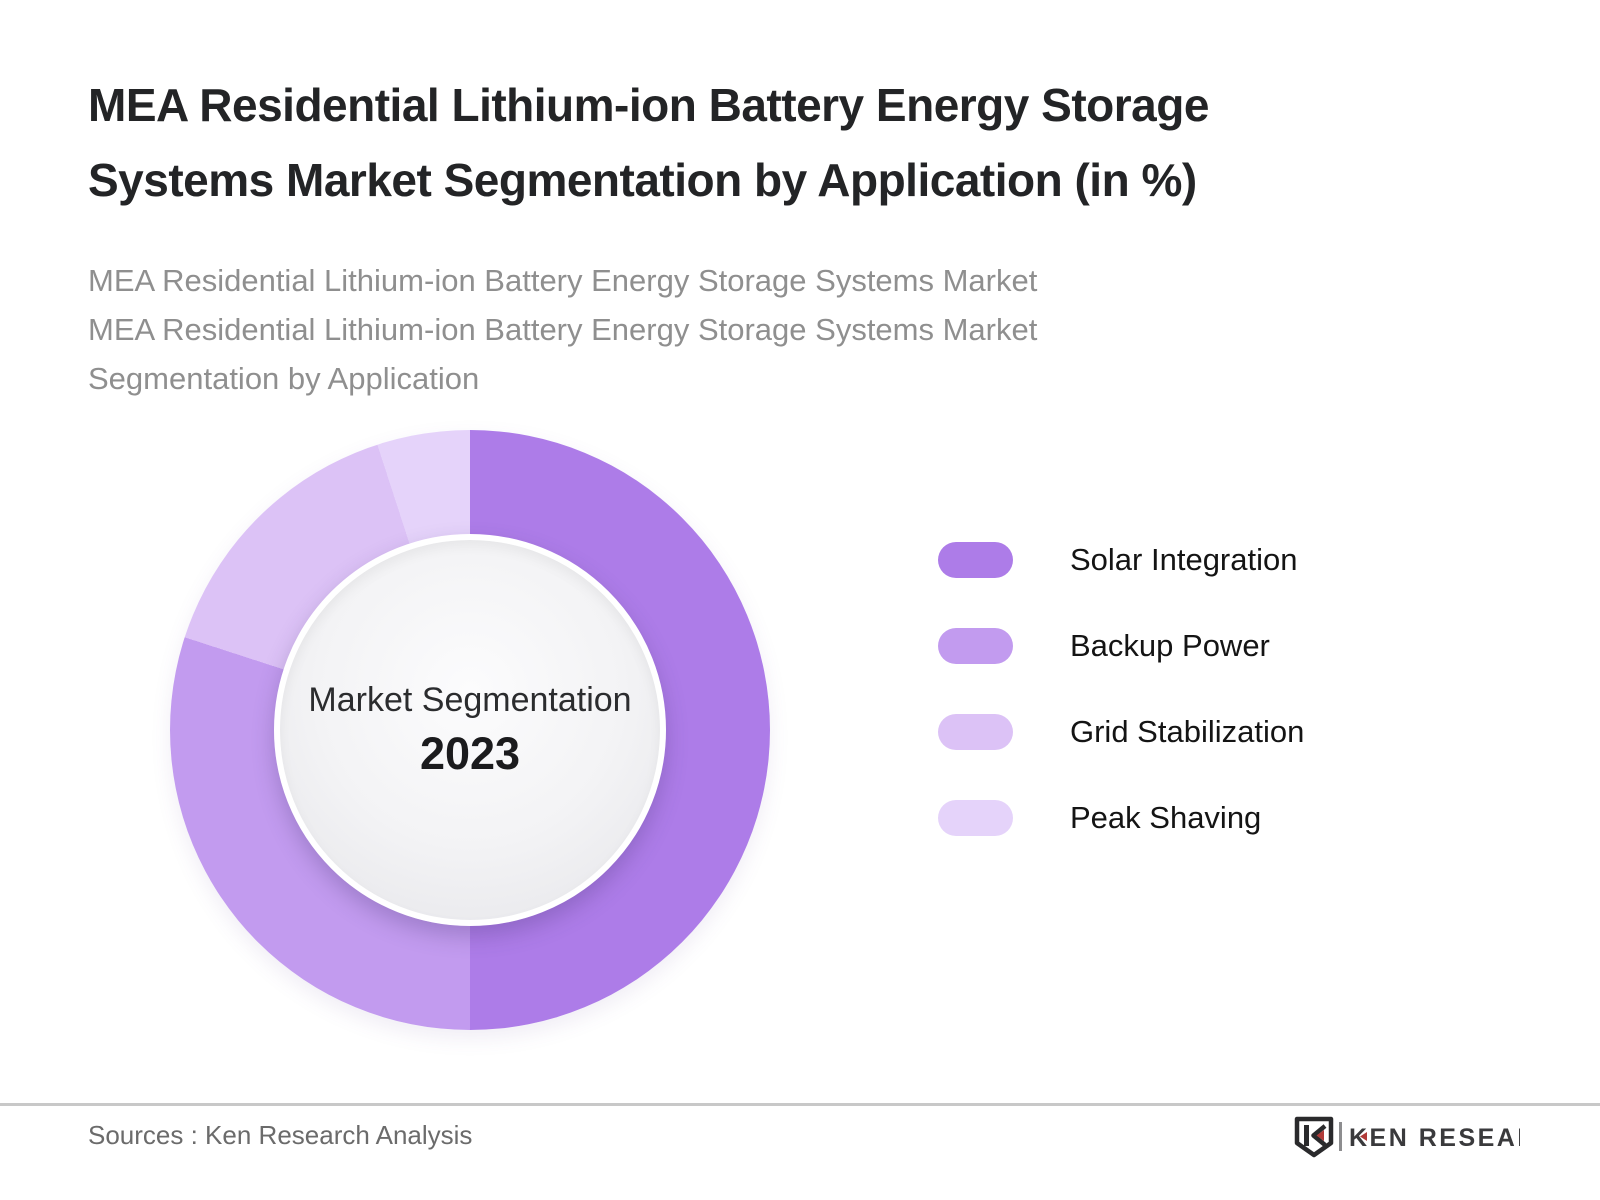 The width and height of the screenshot is (1600, 1200). Describe the element at coordinates (1340, 1136) in the screenshot. I see `logo-divider` at that location.